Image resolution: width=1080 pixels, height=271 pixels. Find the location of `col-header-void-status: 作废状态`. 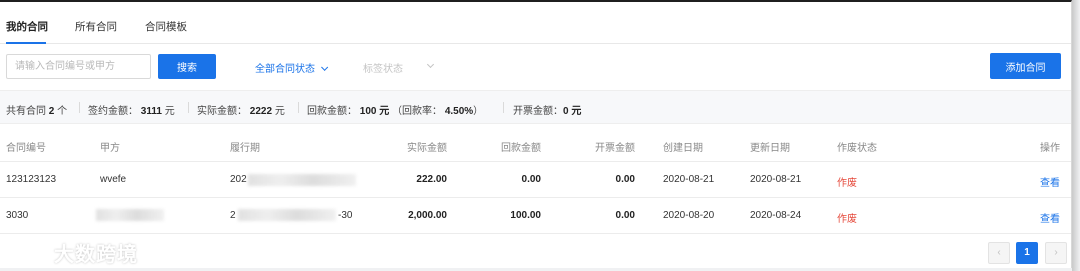

col-header-void-status: 作废状态 is located at coordinates (857, 148).